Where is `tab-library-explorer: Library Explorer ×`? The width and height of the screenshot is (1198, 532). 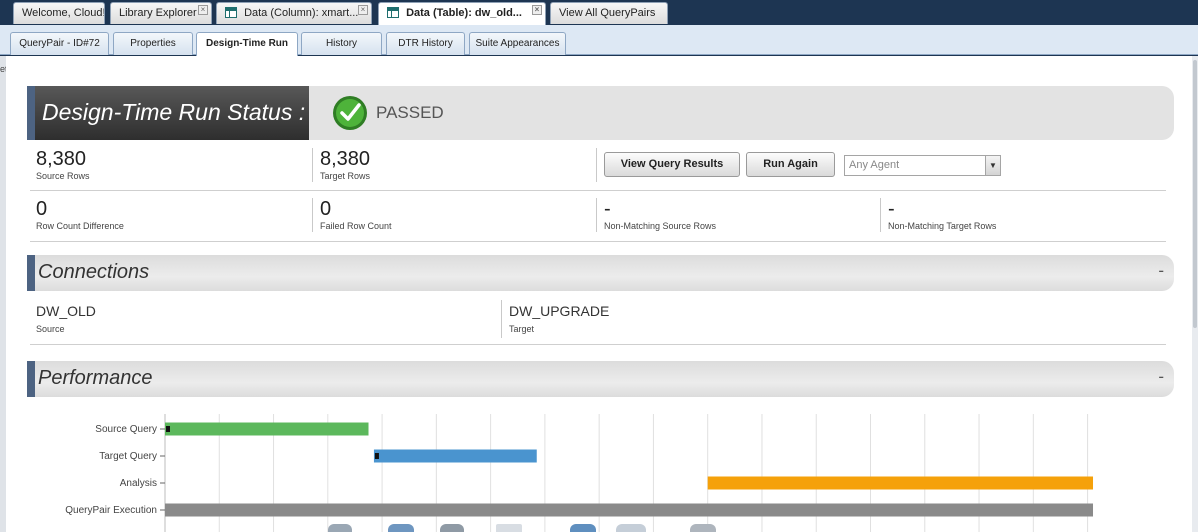 tab-library-explorer: Library Explorer × is located at coordinates (161, 13).